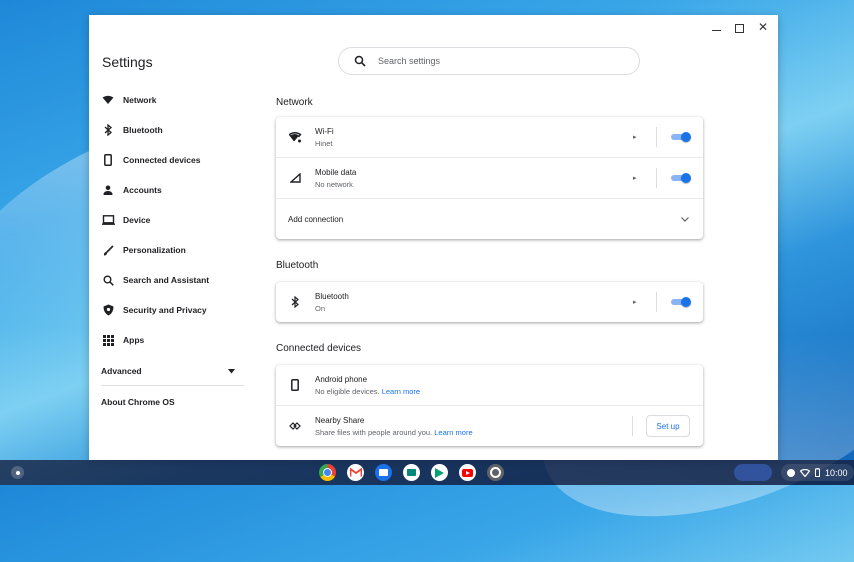  What do you see at coordinates (668, 426) in the screenshot?
I see `setup-button: Set up` at bounding box center [668, 426].